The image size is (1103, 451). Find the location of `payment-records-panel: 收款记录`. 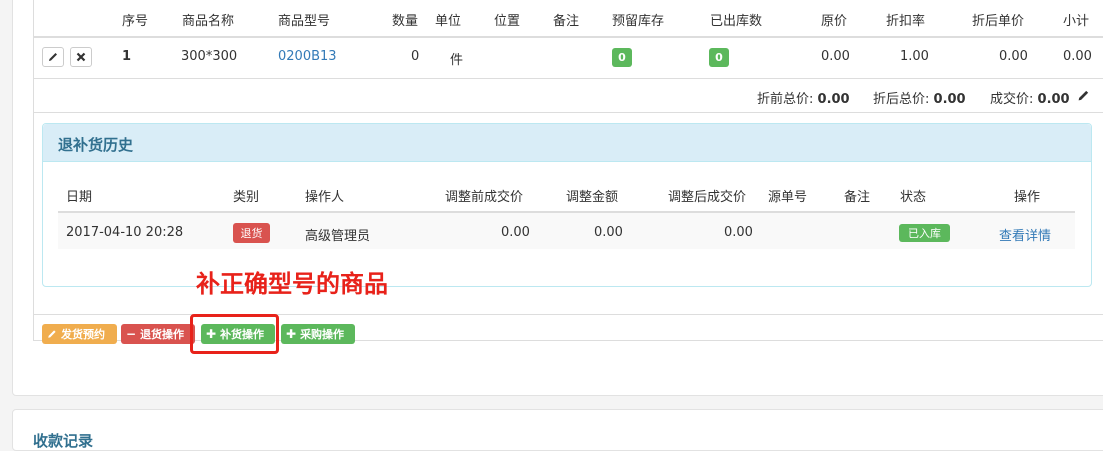

payment-records-panel: 收款记录 is located at coordinates (557, 430).